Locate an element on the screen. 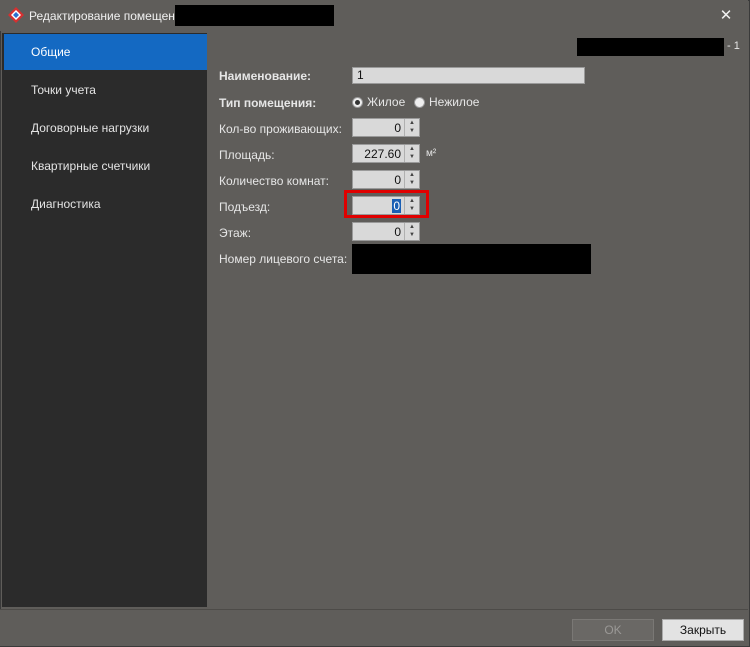 The width and height of the screenshot is (750, 647). sidebar-item-contract-loads: Договорные нагрузки is located at coordinates (105, 128).